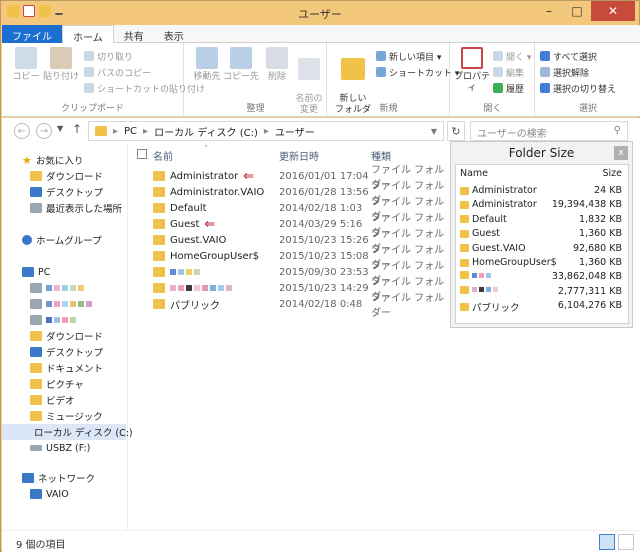 Image resolution: width=640 pixels, height=552 pixels. I want to click on tab-file: ファイル, so click(32, 34).